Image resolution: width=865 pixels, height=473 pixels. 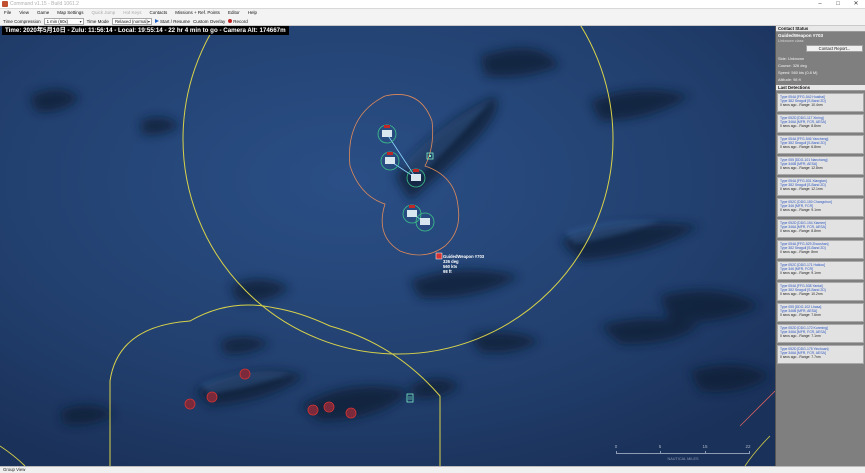 I want to click on detection-age: 0 secs ago - Range: 6.8nm, so click(x=800, y=147).